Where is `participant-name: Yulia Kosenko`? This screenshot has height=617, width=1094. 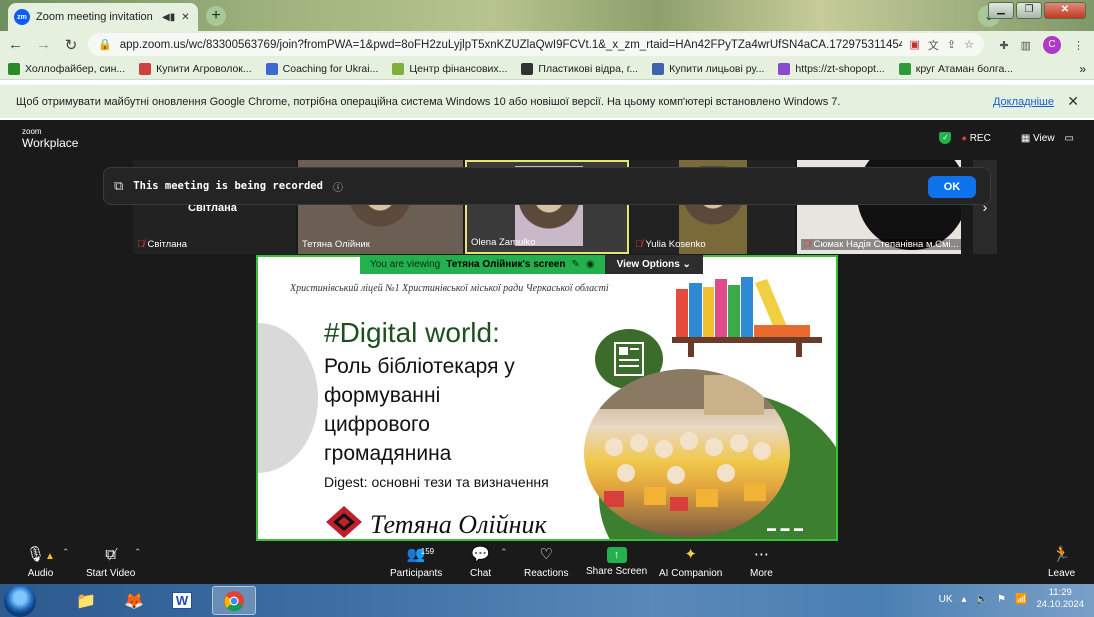 participant-name: Yulia Kosenko is located at coordinates (675, 244).